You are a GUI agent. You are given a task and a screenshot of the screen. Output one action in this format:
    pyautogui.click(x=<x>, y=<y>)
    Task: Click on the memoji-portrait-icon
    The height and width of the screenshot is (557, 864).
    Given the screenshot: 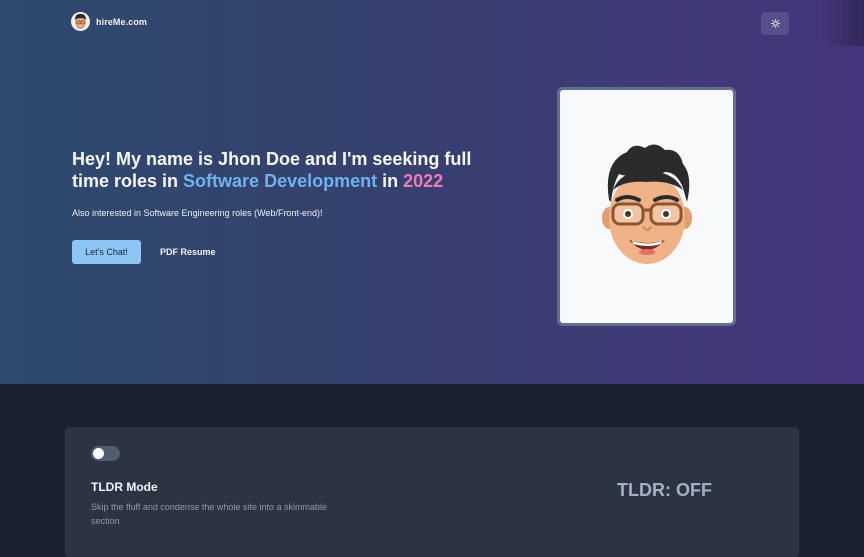 What is the action you would take?
    pyautogui.click(x=646, y=203)
    